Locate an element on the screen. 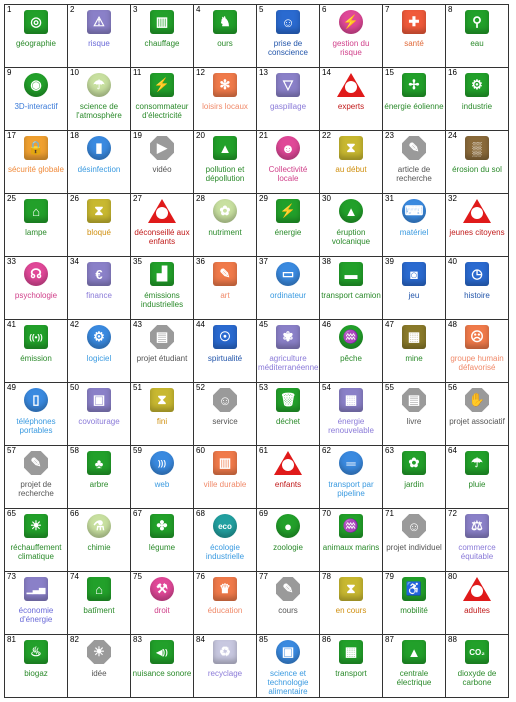 This screenshot has width=516, height=702. icon-cell: 45 ✾ agriculture méditerranéenne is located at coordinates (288, 351).